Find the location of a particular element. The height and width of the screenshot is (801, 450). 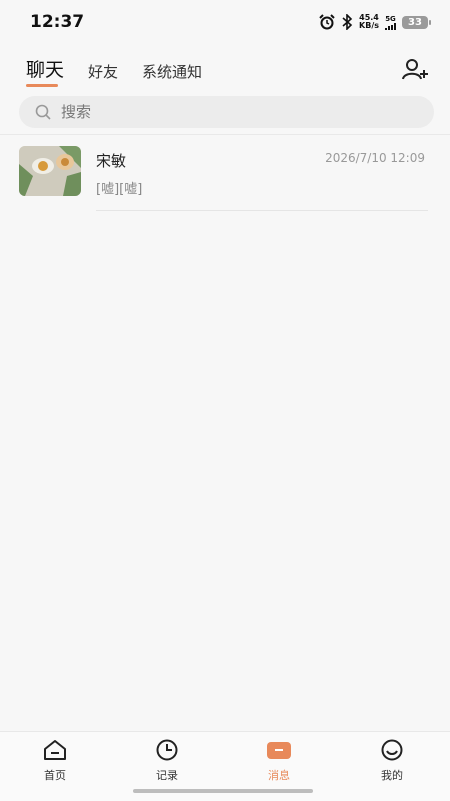

tab-chat: 聊天 is located at coordinates (45, 71).